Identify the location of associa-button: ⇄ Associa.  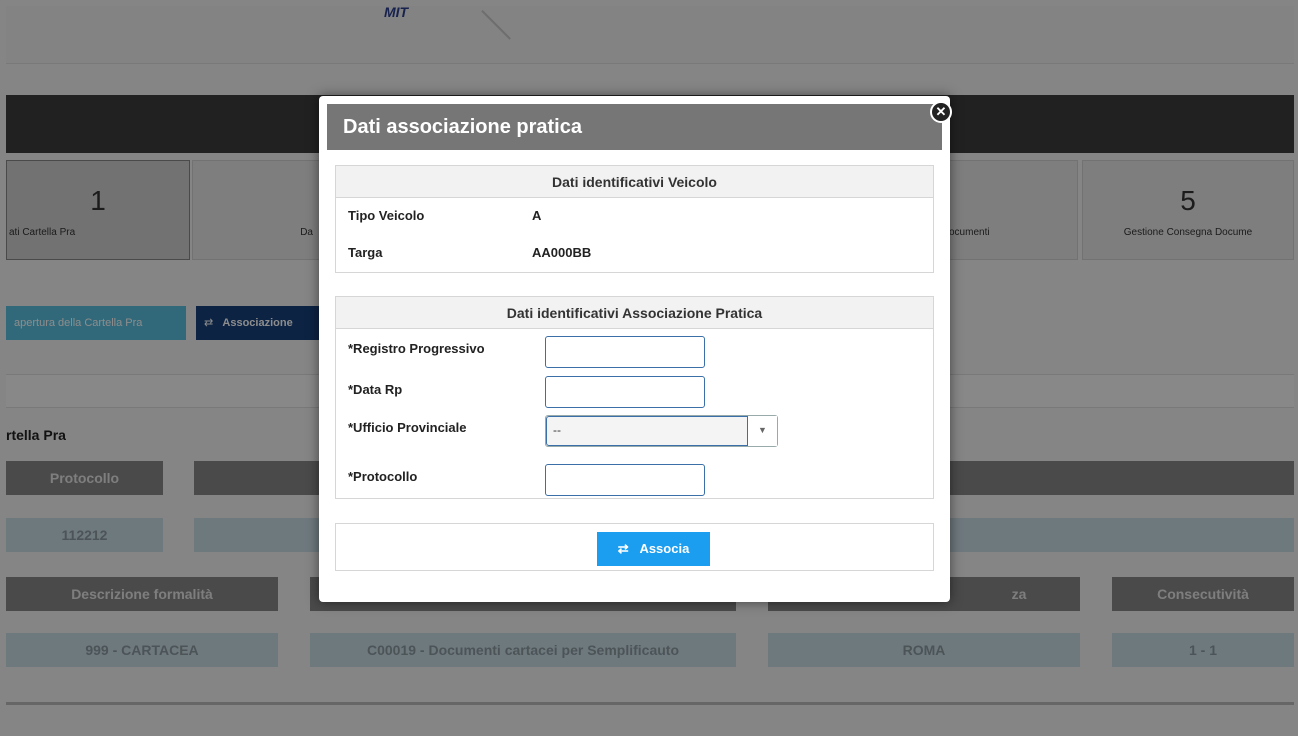
(653, 549).